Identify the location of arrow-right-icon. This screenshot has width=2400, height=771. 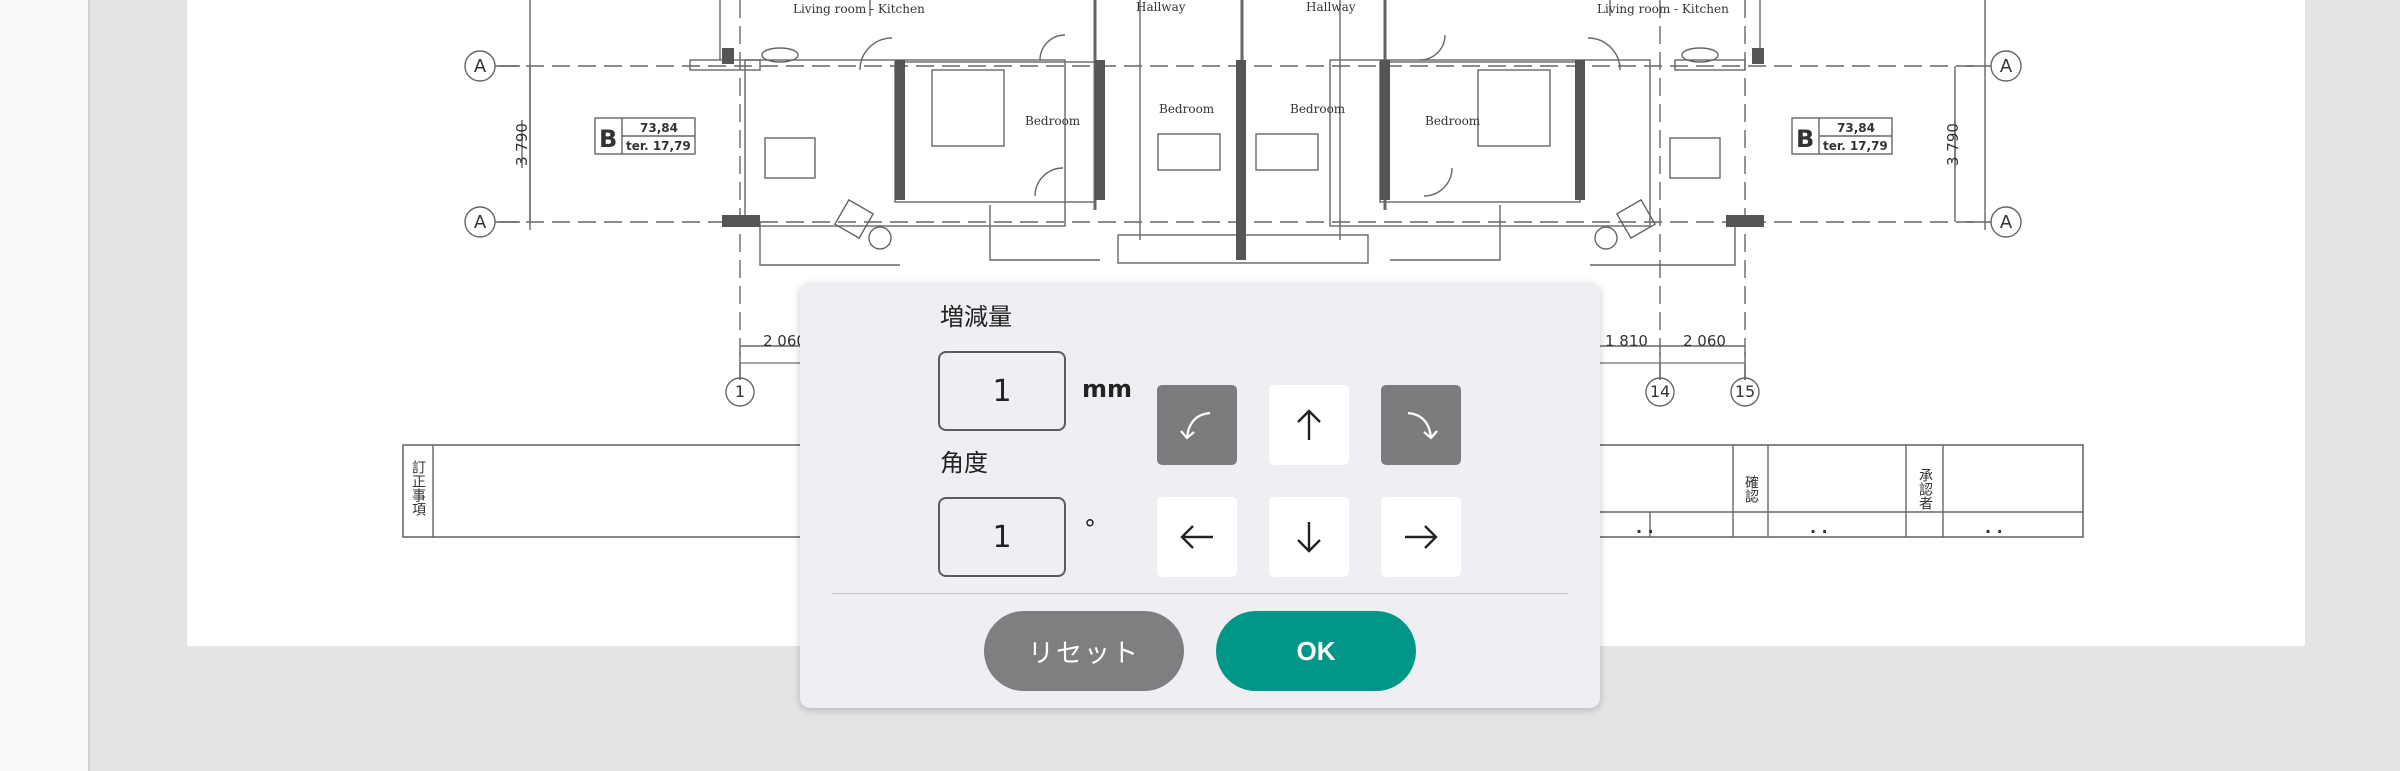
(1421, 537).